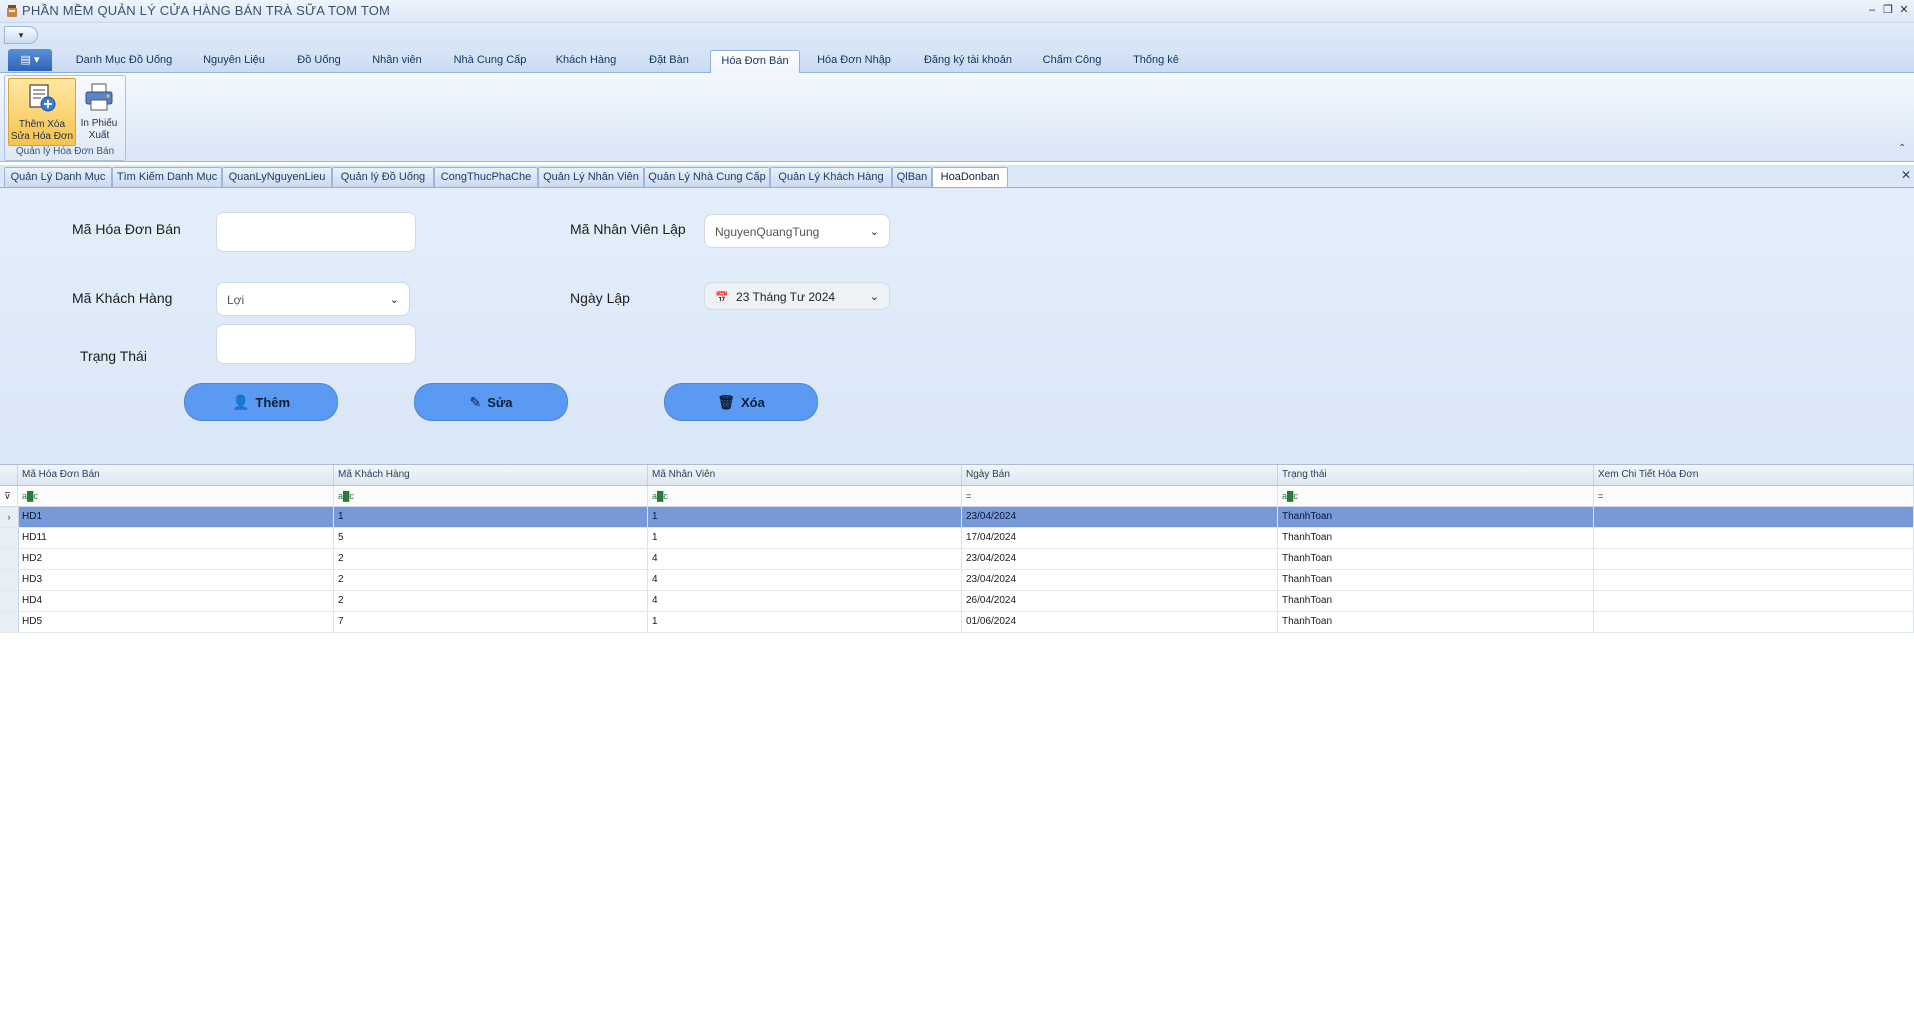 The width and height of the screenshot is (1914, 1033). I want to click on tab-dang-ky-tai-khoan: Đăng ký tài khoản, so click(968, 60).